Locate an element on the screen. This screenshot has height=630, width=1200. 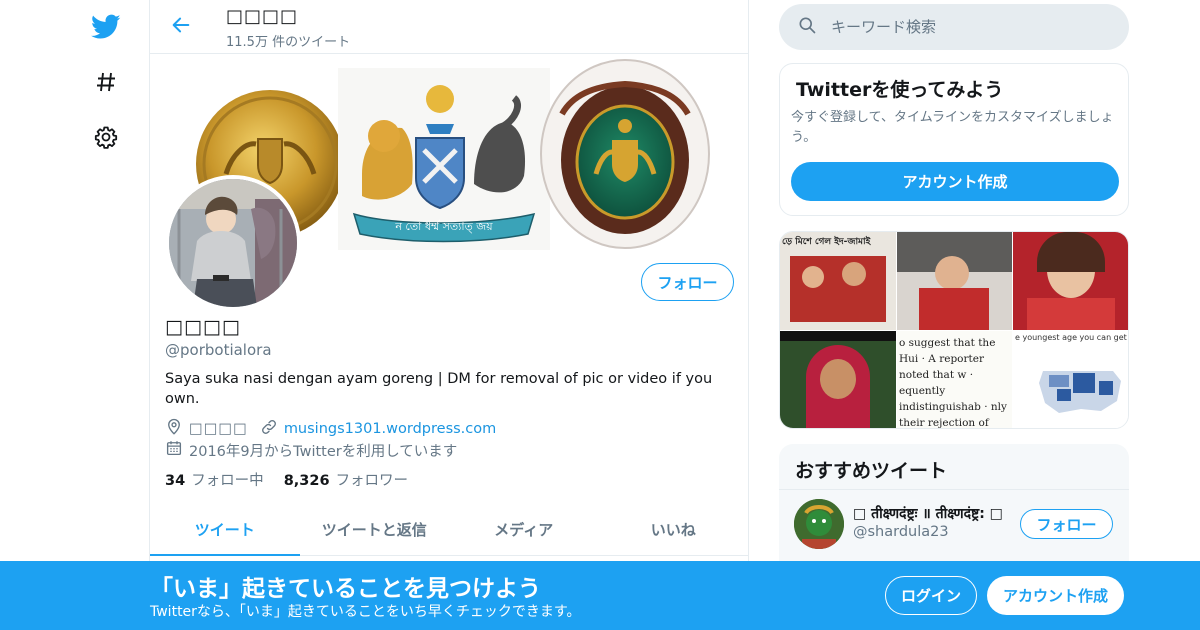
profile-meta-location-website: □□□□ musings1301.wordpress.com is located at coordinates (330, 429).